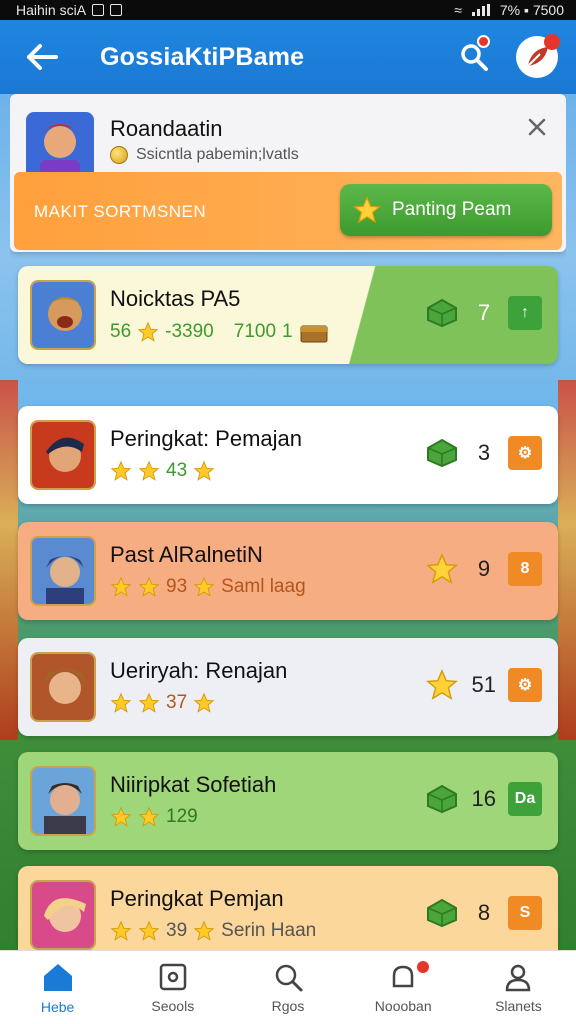 This screenshot has width=576, height=1024. What do you see at coordinates (452, 209) in the screenshot?
I see `primary-button-label: Panting Peam` at bounding box center [452, 209].